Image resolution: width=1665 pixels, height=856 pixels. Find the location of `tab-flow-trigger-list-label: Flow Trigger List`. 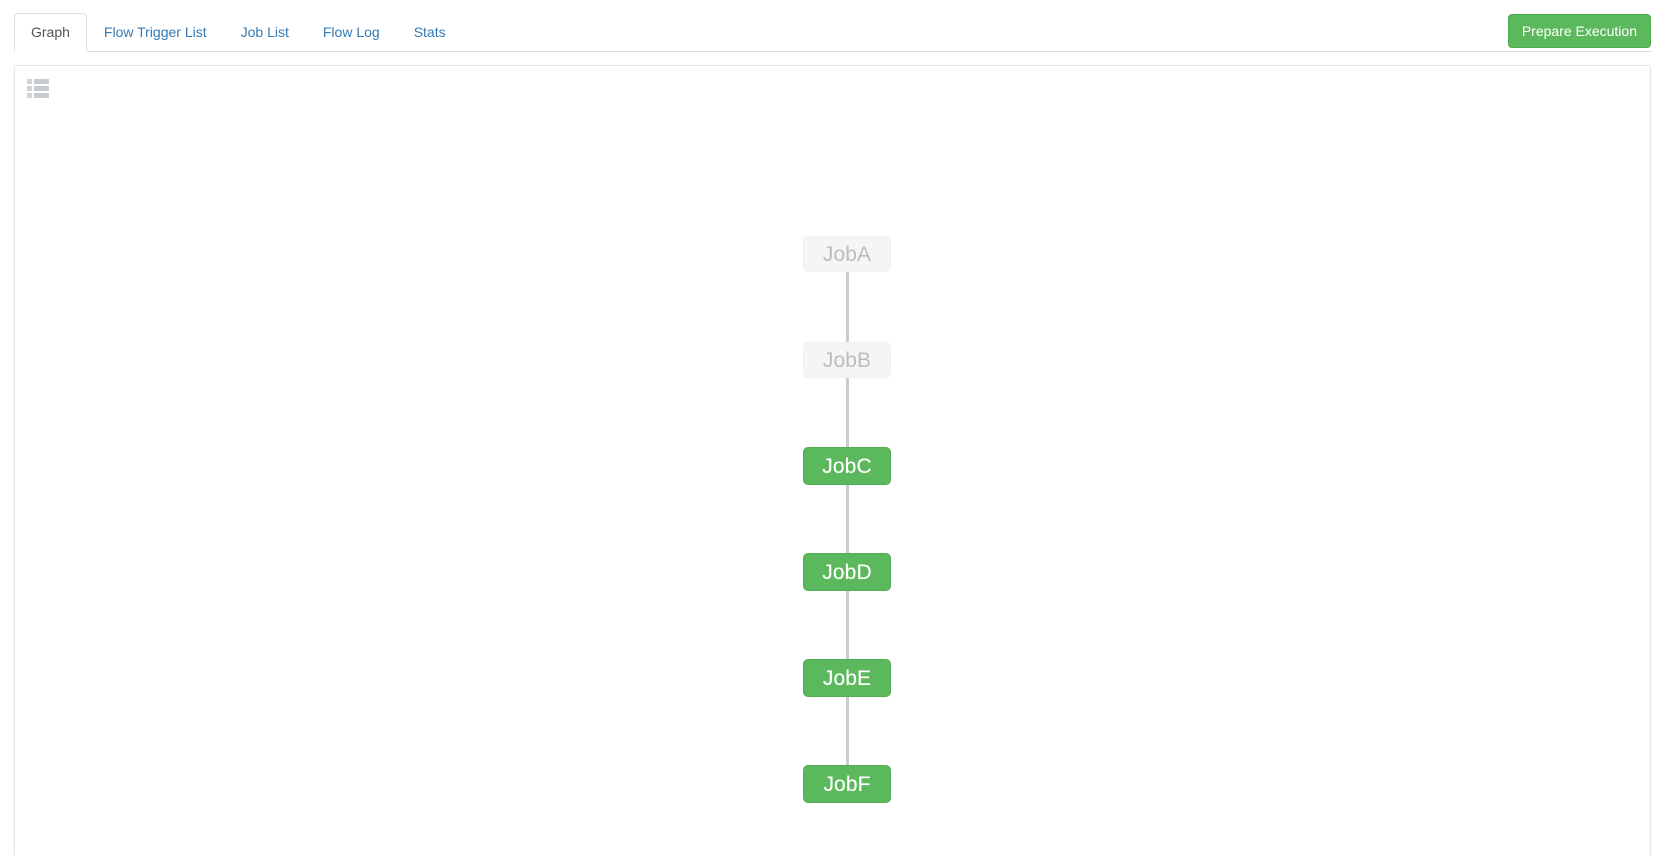

tab-flow-trigger-list-label: Flow Trigger List is located at coordinates (155, 32).